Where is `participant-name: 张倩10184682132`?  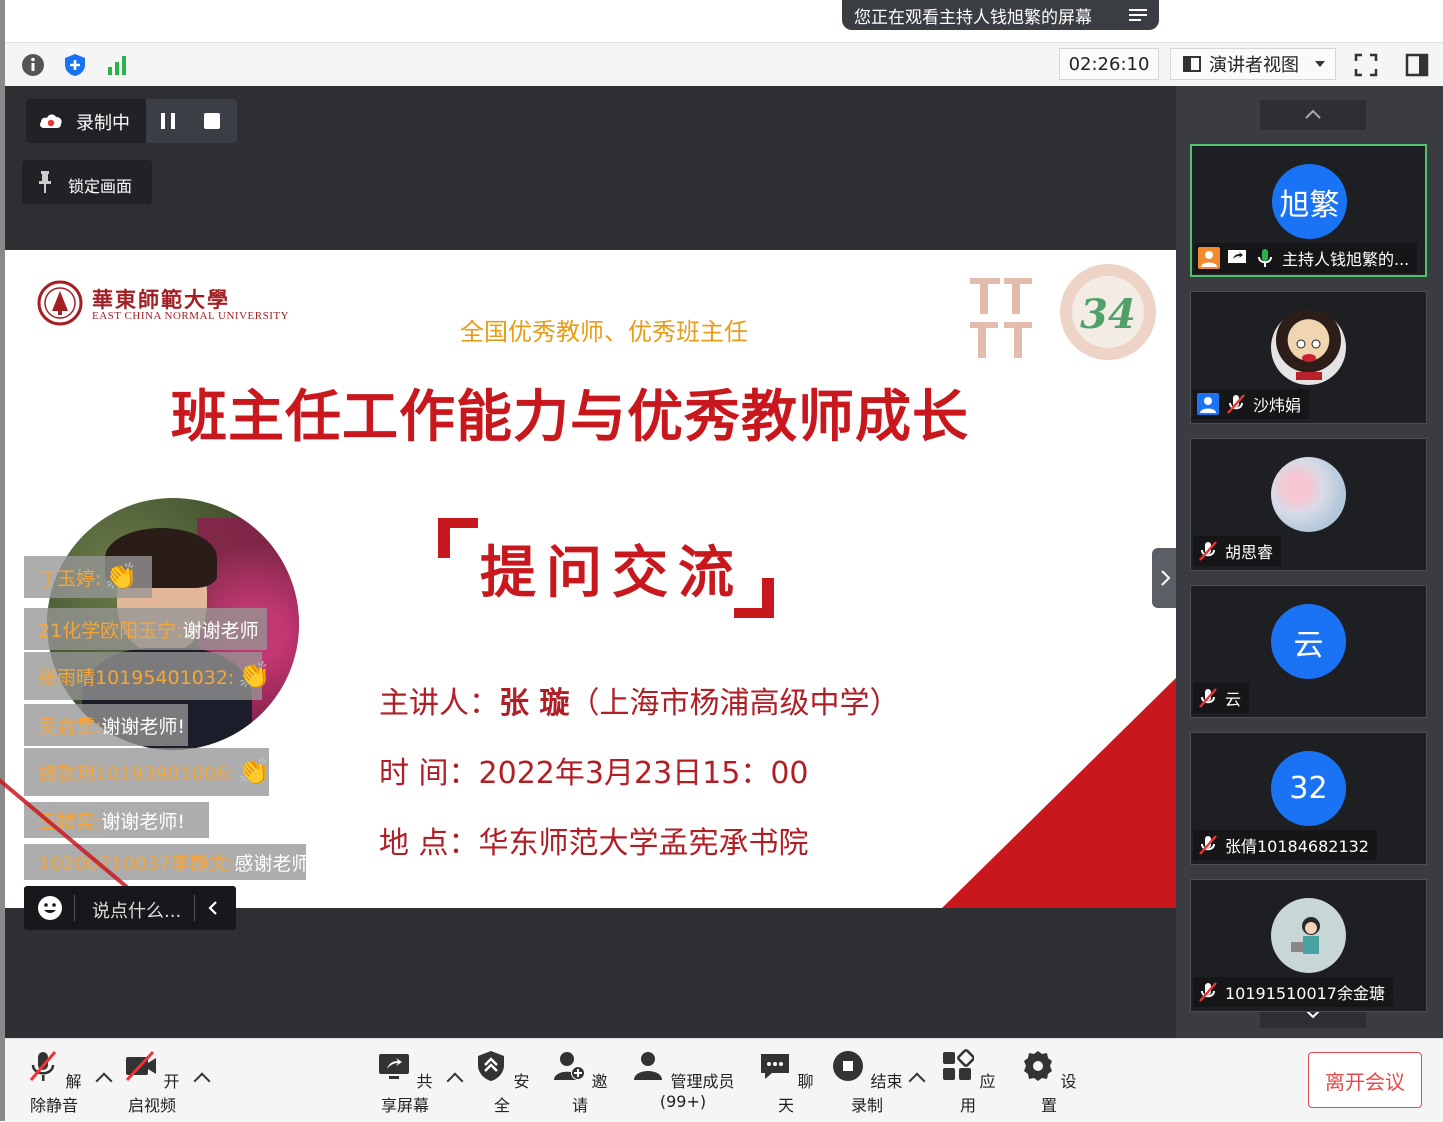 participant-name: 张倩10184682132 is located at coordinates (1297, 846).